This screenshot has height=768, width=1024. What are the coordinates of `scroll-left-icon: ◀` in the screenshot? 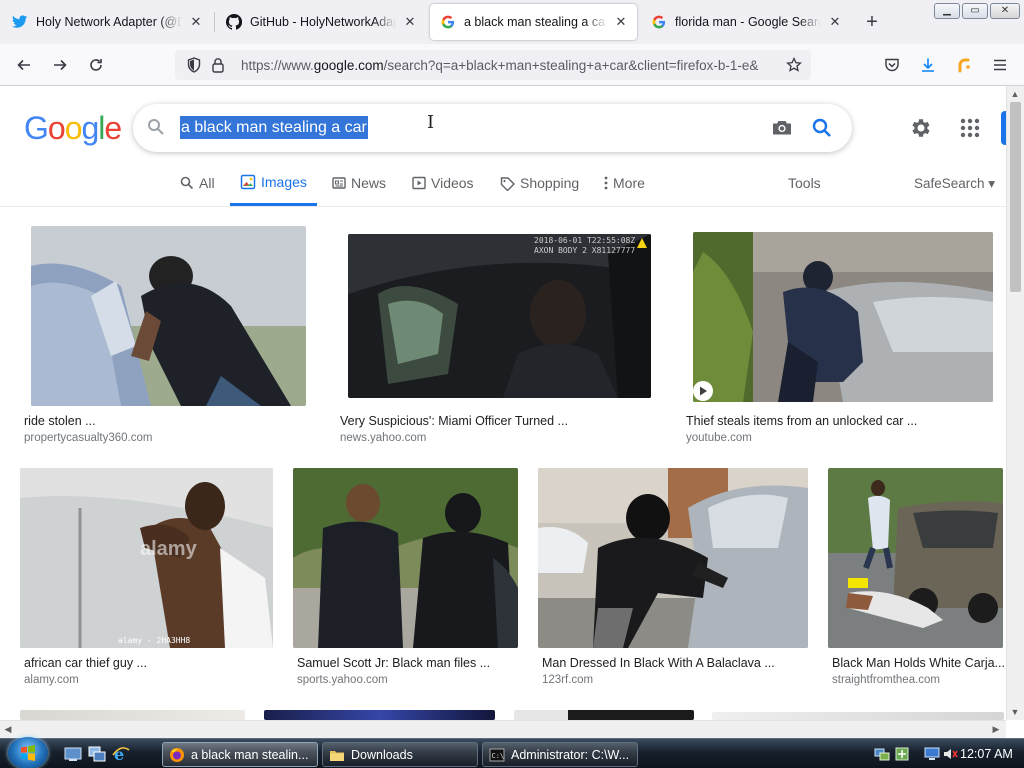 It's located at (8, 729).